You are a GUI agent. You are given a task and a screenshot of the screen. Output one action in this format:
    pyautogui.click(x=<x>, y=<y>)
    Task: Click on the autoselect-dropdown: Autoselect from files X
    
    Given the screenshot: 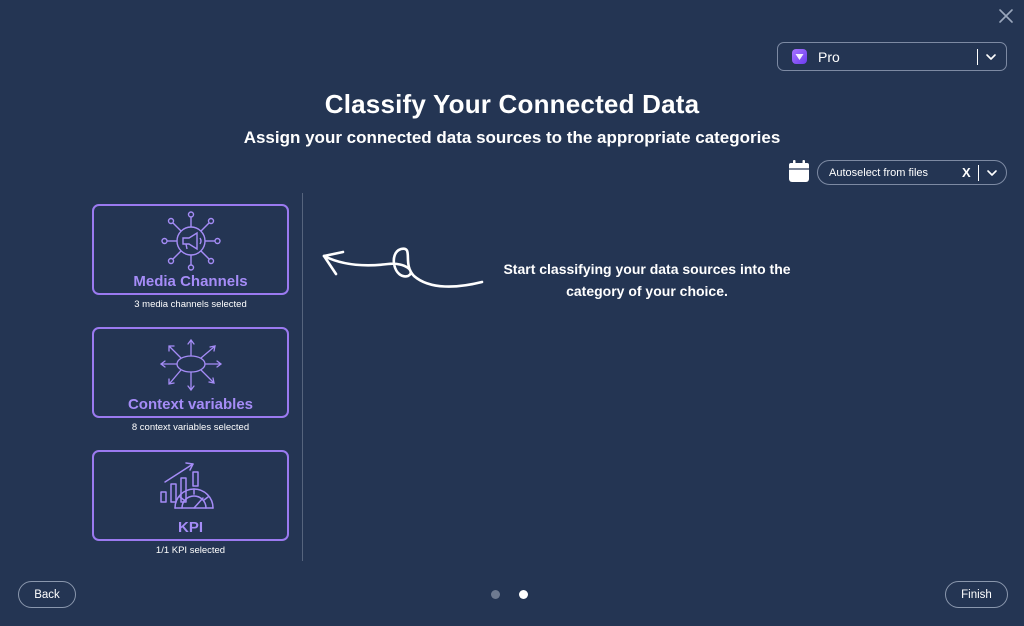 What is the action you would take?
    pyautogui.click(x=912, y=172)
    